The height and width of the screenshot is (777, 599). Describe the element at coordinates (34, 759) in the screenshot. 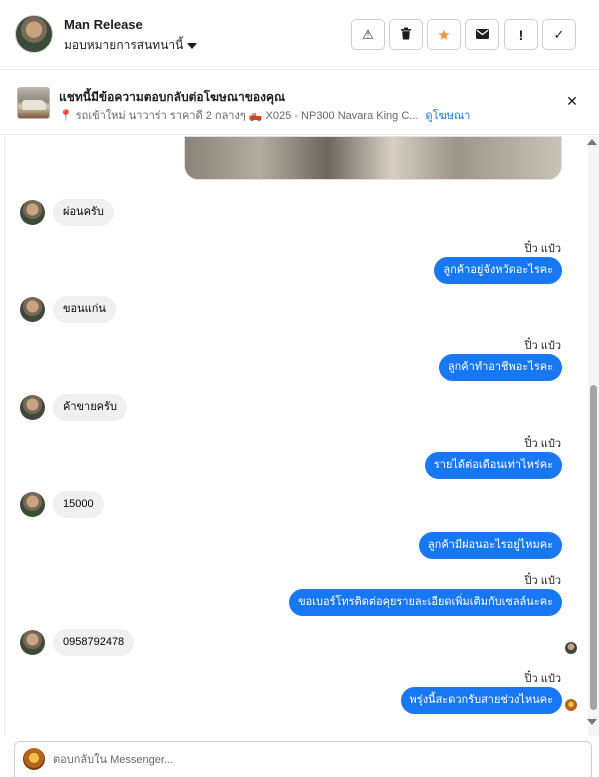

I see `page-avatar` at that location.